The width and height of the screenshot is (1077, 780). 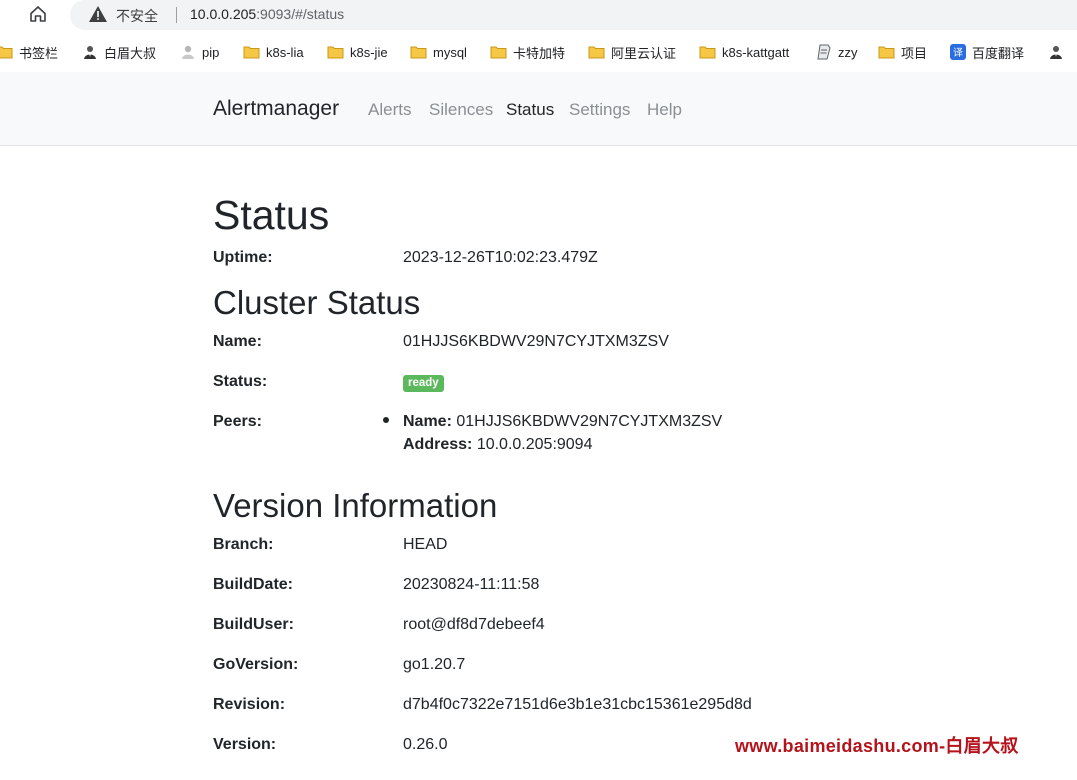 What do you see at coordinates (240, 381) in the screenshot?
I see `cluster-status-label: Status:` at bounding box center [240, 381].